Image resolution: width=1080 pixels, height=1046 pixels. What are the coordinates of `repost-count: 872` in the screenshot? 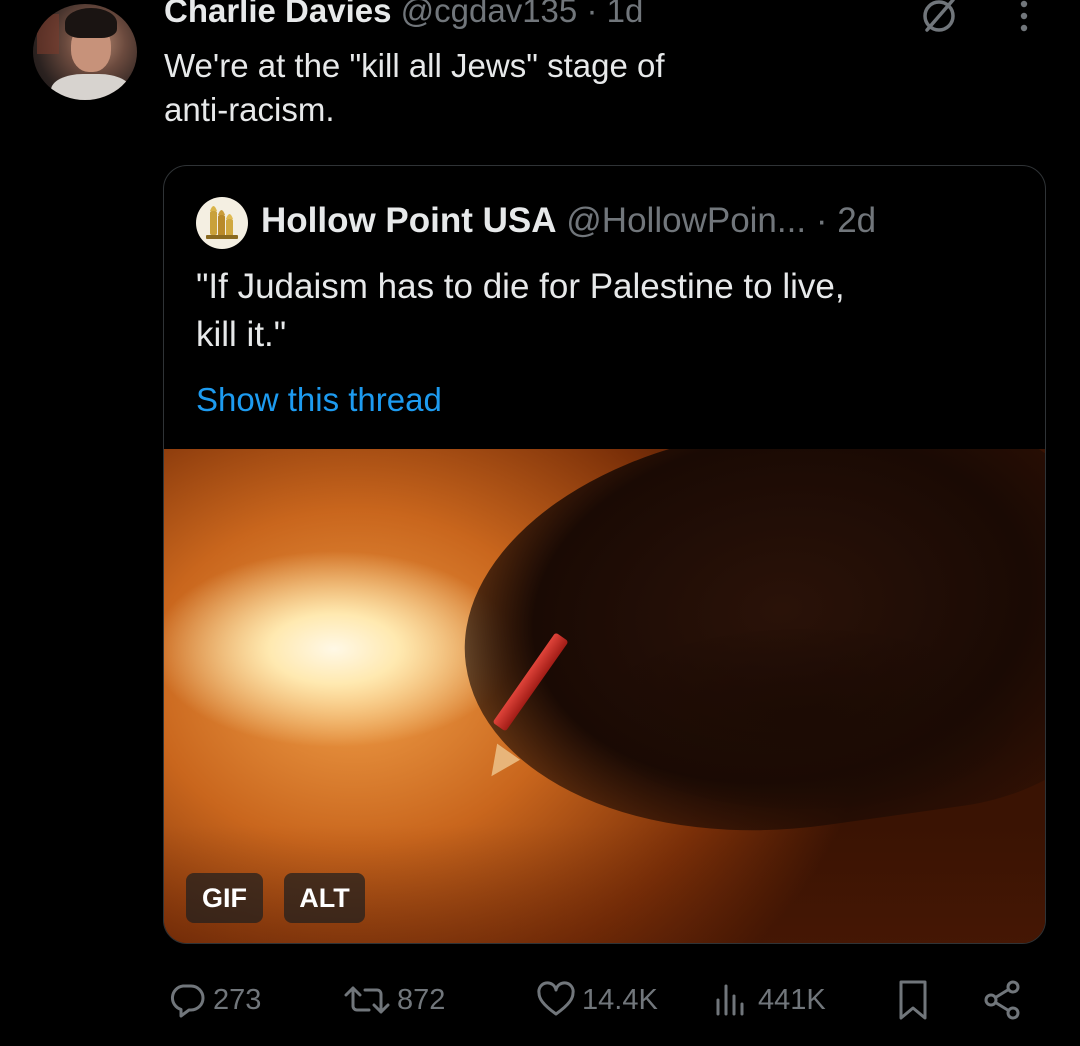 It's located at (421, 999).